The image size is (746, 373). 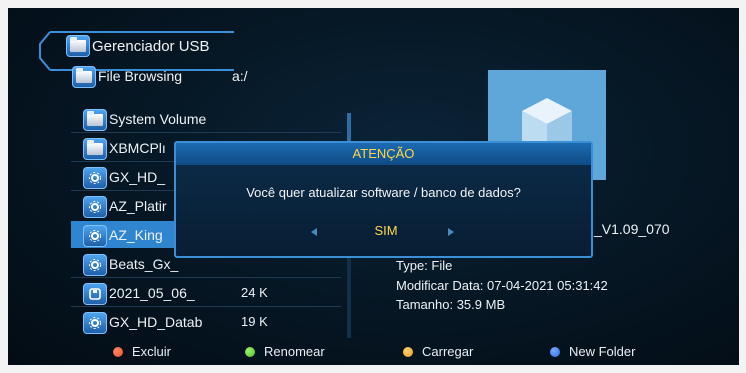 I want to click on file-size-detail: Tamanho: 35.9 MB, so click(x=451, y=304).